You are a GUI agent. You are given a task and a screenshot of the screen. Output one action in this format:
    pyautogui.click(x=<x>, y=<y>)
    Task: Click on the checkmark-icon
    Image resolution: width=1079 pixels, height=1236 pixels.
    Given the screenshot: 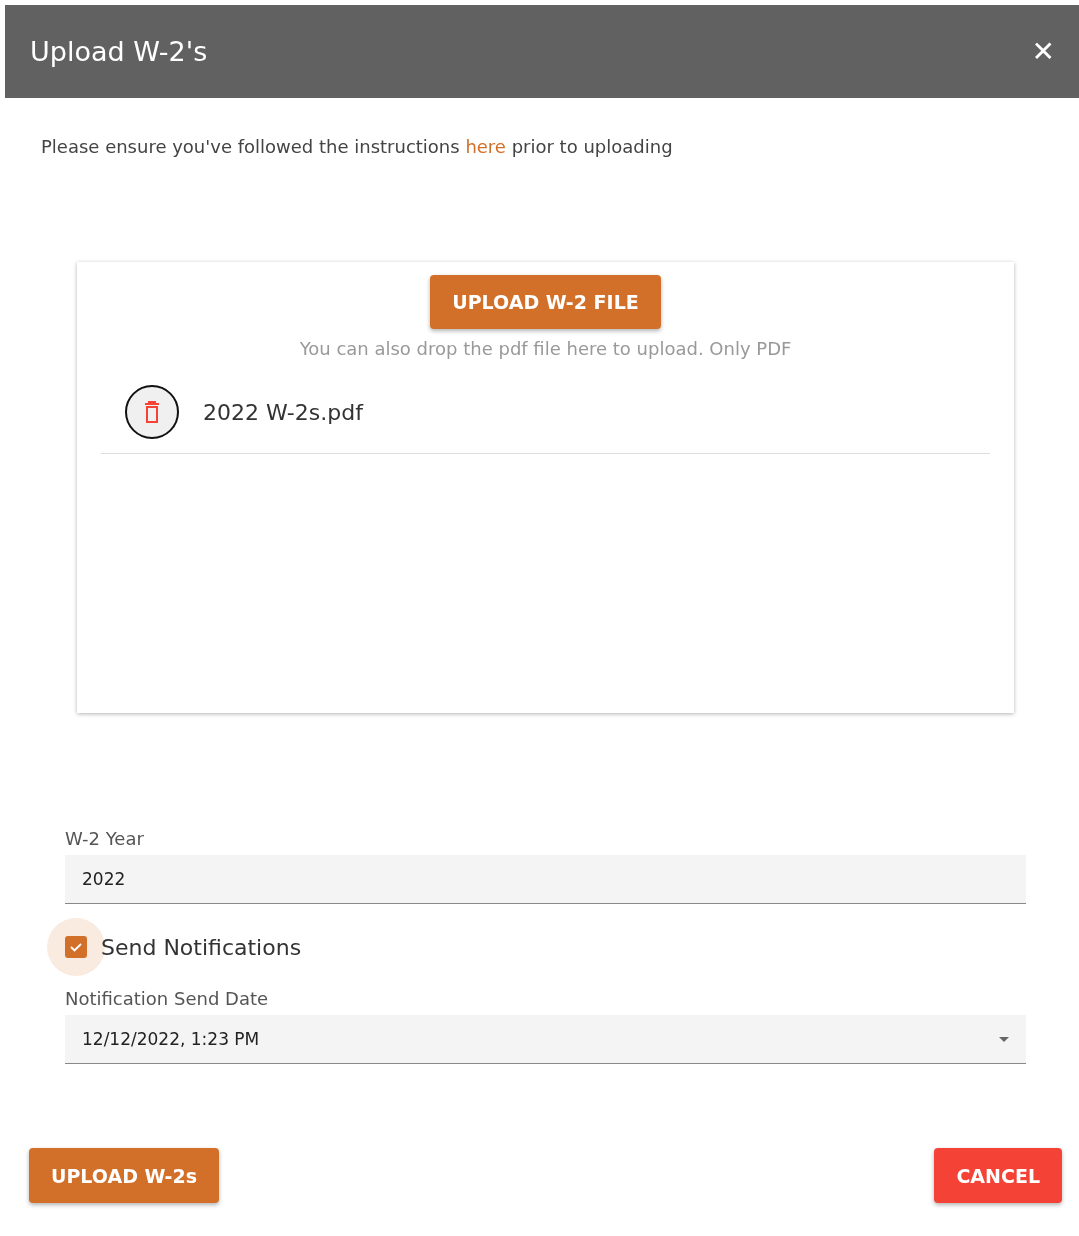 What is the action you would take?
    pyautogui.click(x=76, y=947)
    